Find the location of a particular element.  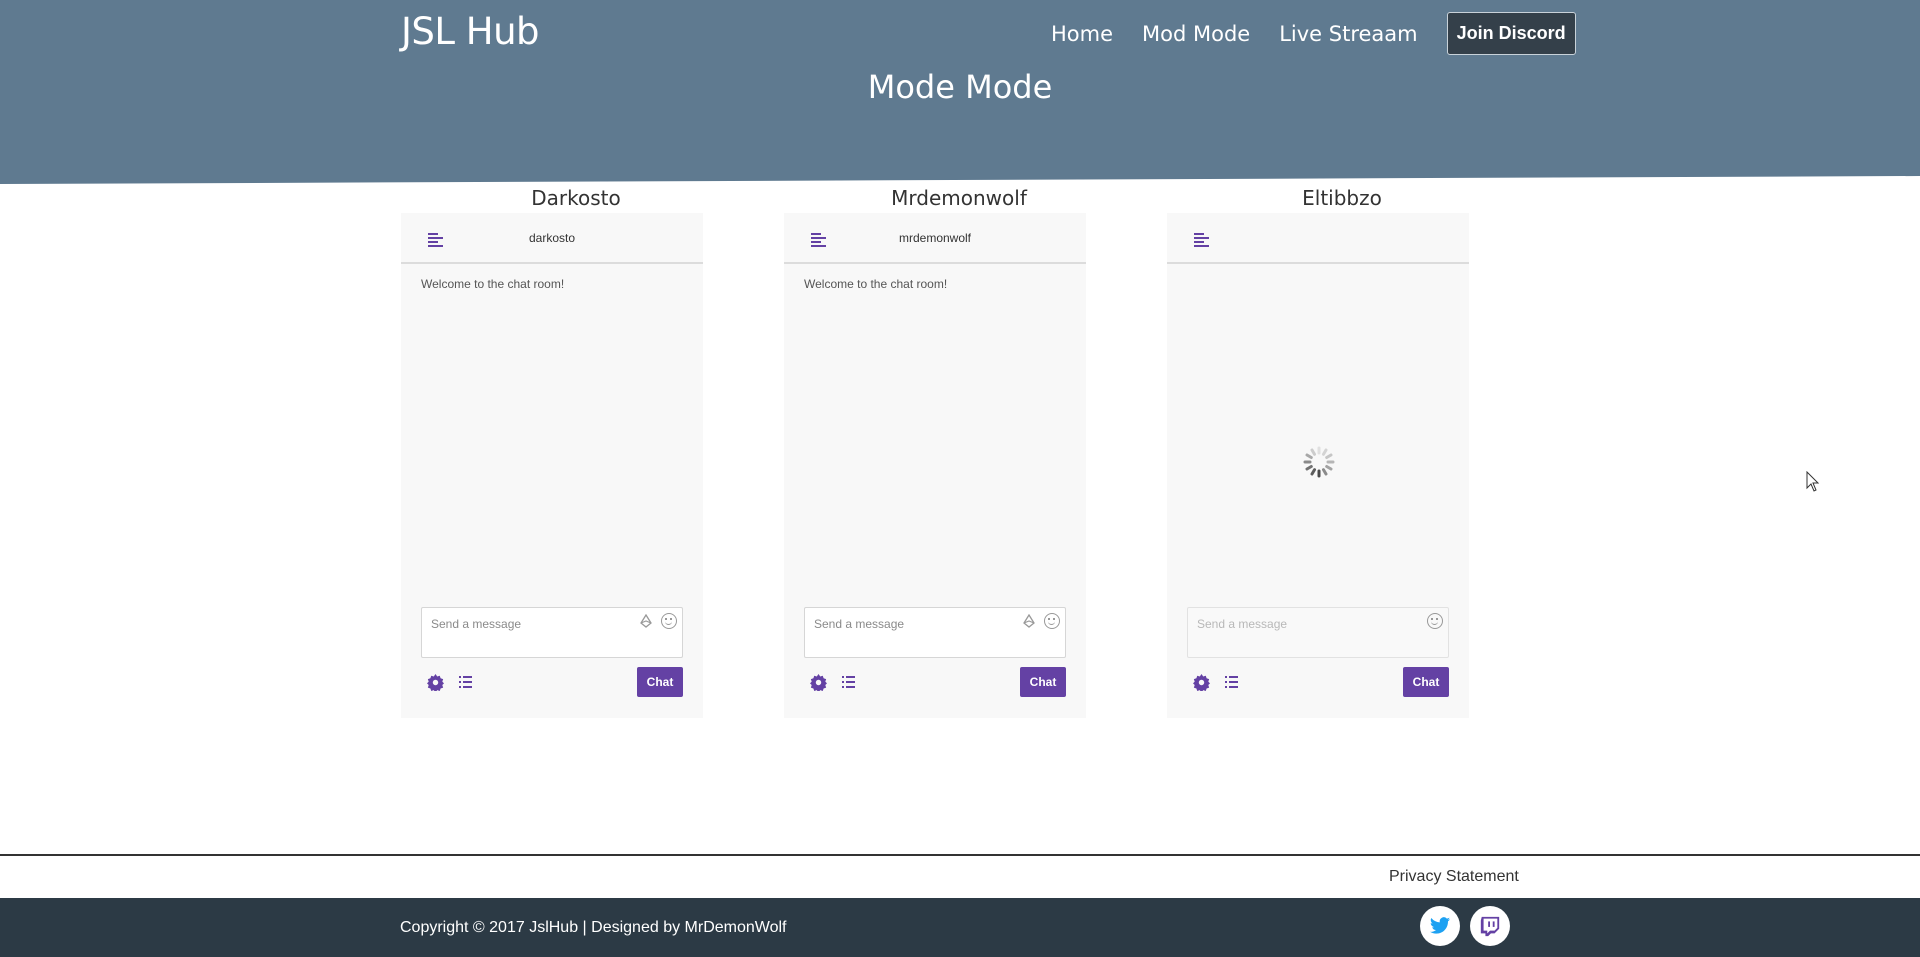

twitch-icon is located at coordinates (1490, 926).